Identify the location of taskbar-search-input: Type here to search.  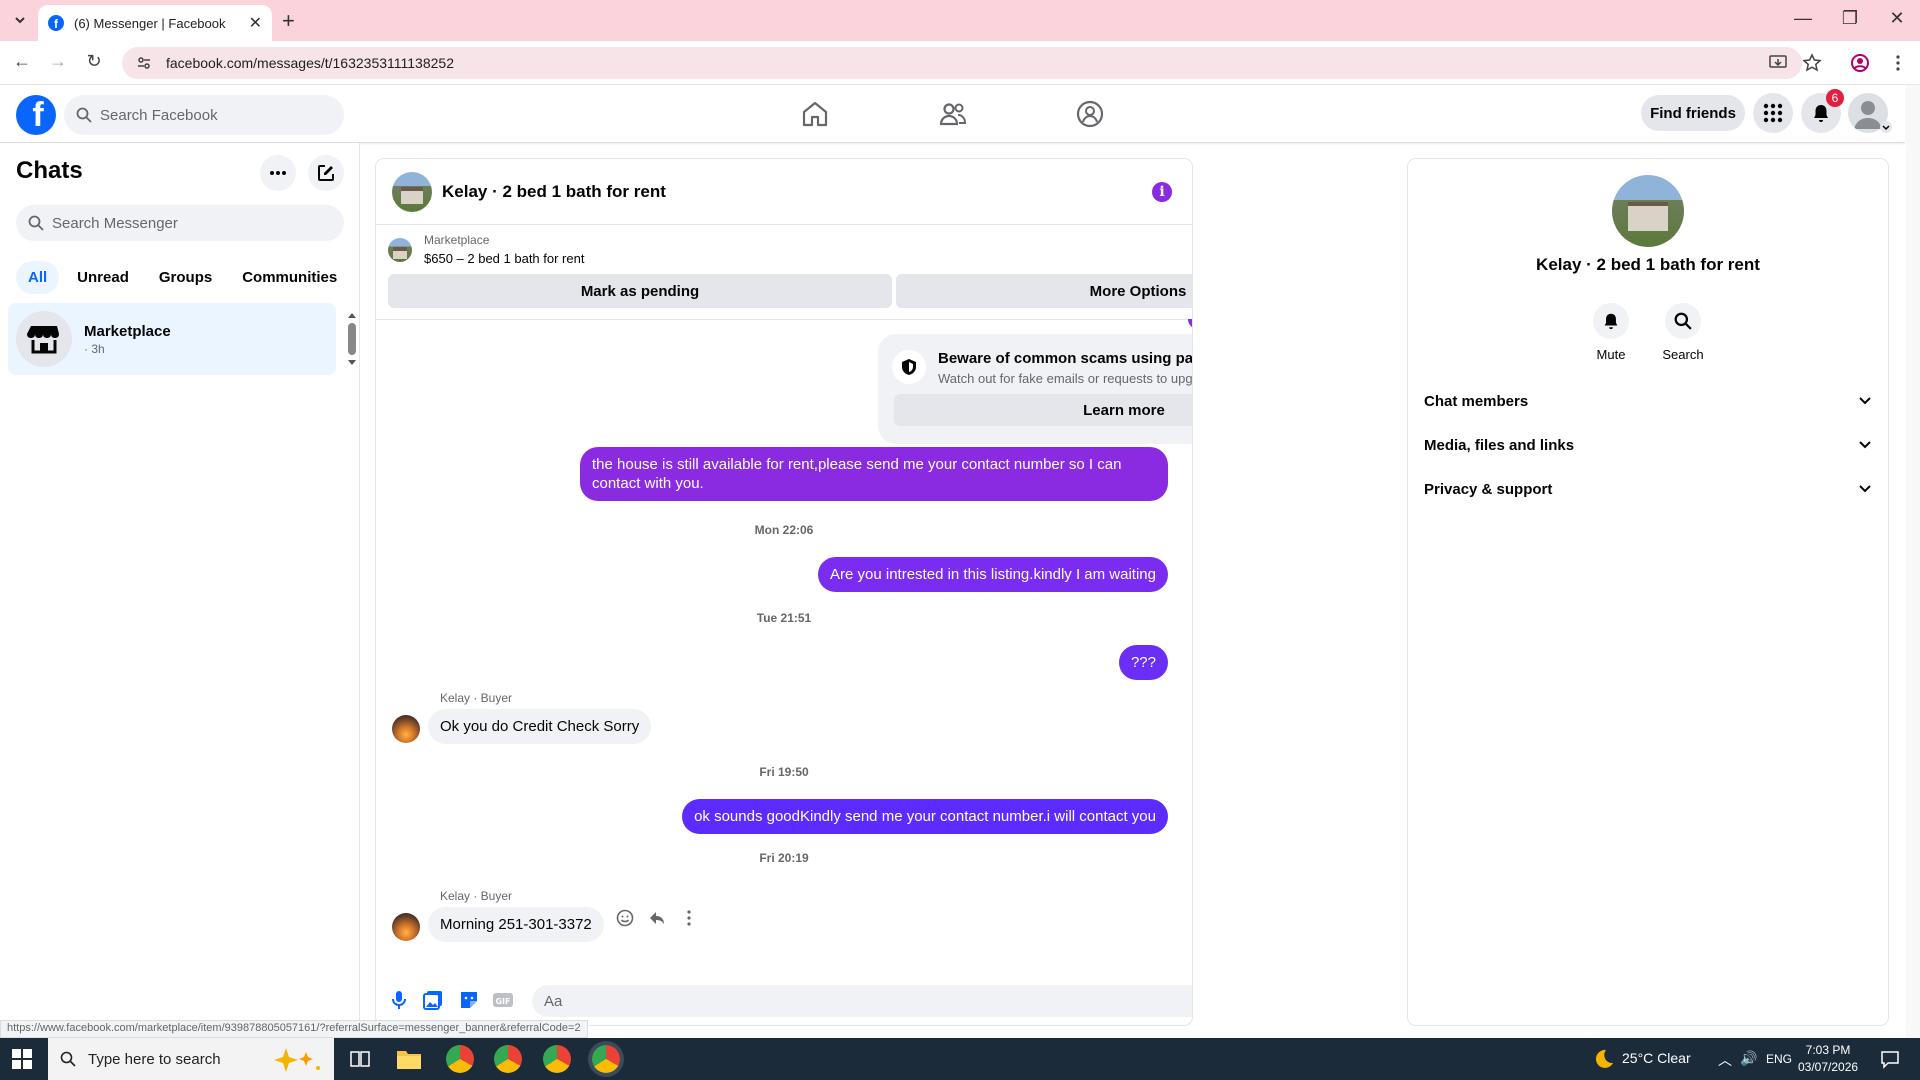
(191, 1059).